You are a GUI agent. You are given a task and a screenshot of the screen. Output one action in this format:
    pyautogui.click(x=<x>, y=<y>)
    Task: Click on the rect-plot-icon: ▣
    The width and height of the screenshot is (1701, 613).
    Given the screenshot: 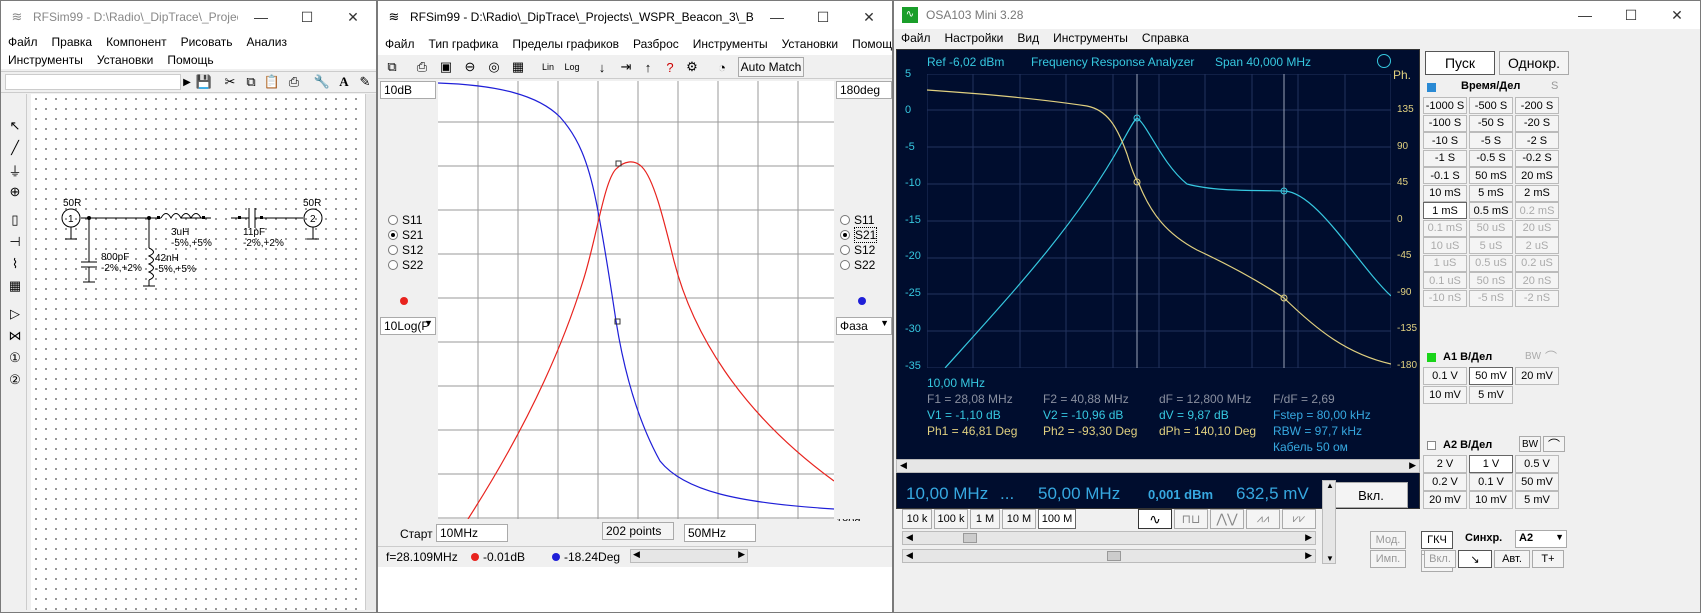 What is the action you would take?
    pyautogui.click(x=446, y=67)
    